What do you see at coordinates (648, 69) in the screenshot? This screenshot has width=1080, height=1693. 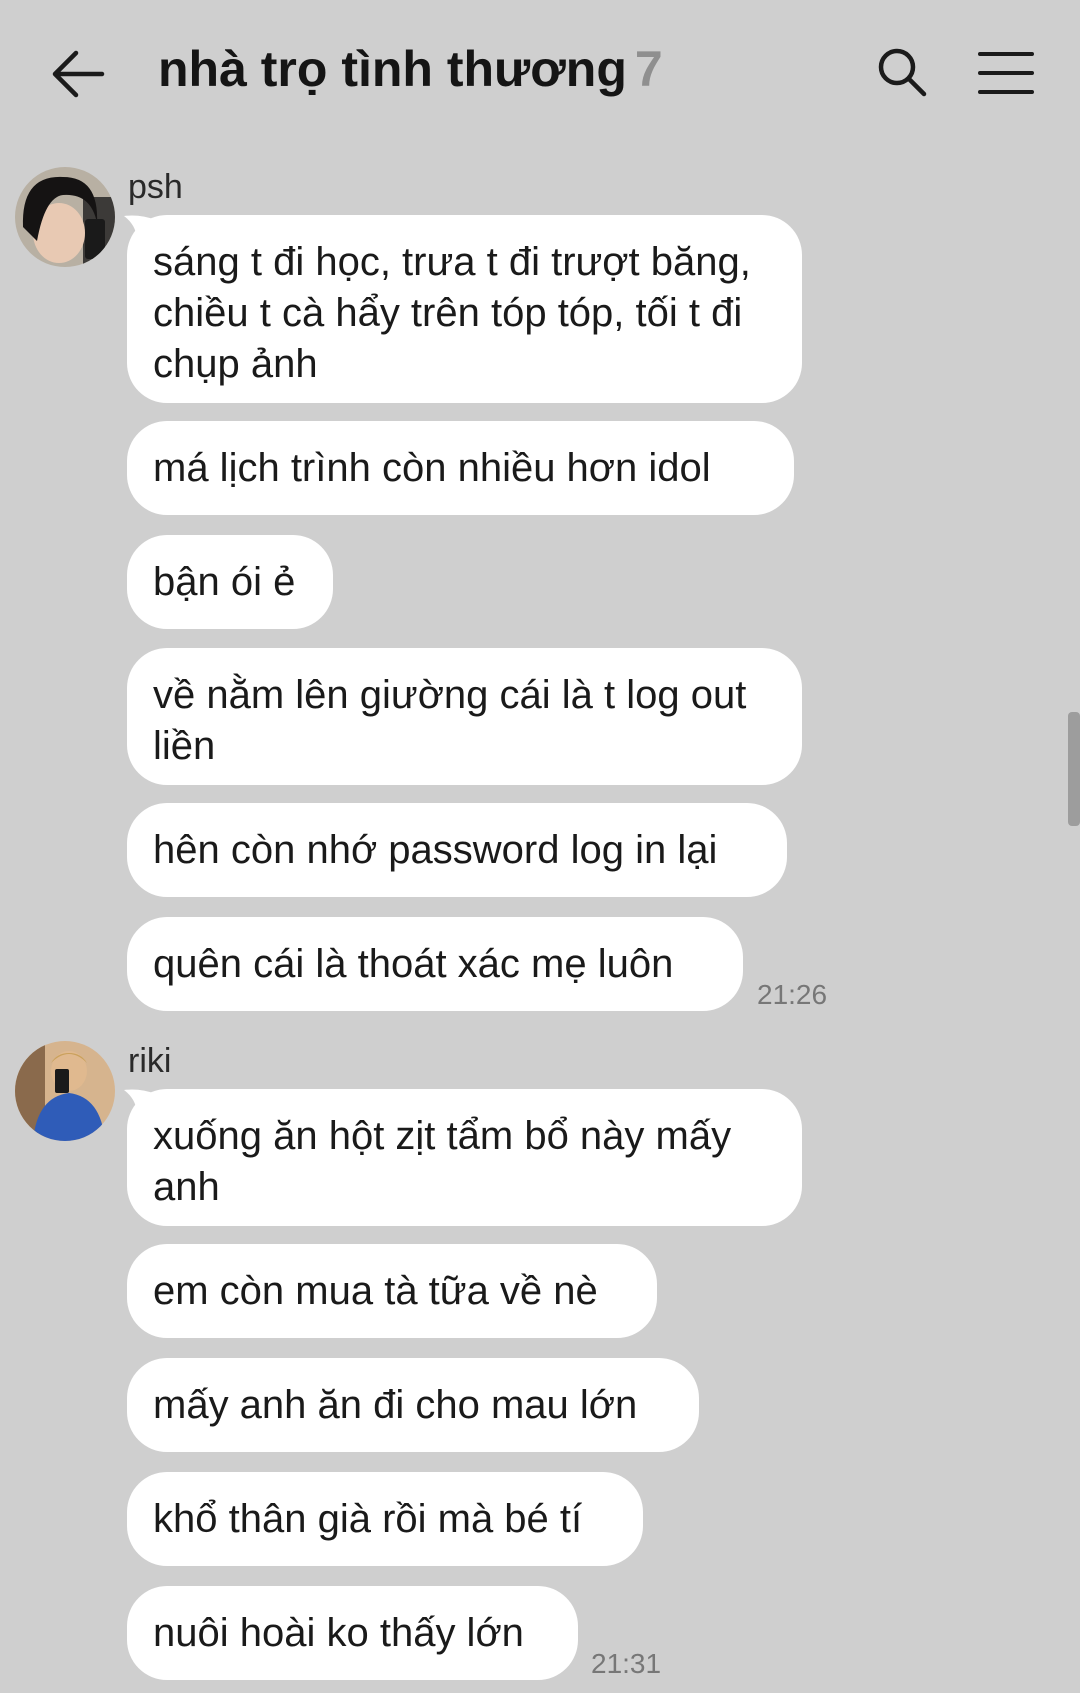 I see `member-count: 7` at bounding box center [648, 69].